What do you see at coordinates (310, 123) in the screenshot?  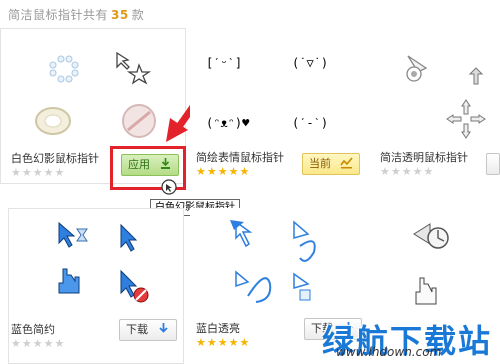 I see `kaomoji-cursor-4: (ˊ-ˋ)` at bounding box center [310, 123].